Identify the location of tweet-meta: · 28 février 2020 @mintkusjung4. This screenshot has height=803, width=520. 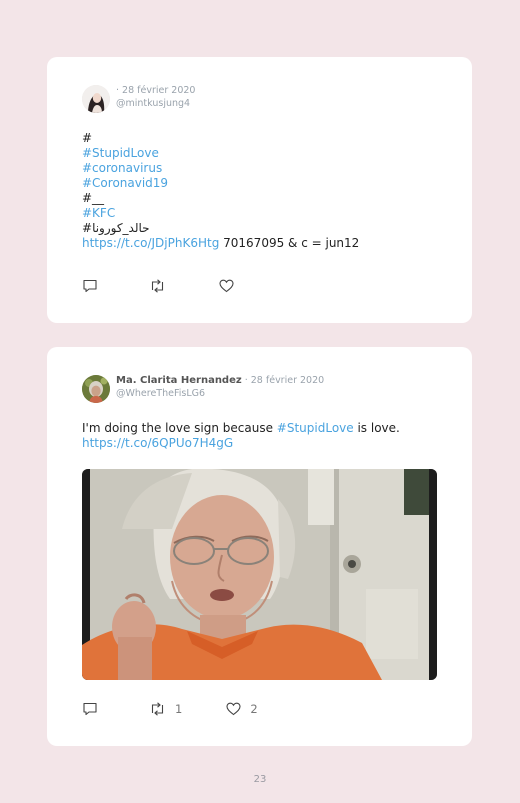
(155, 97).